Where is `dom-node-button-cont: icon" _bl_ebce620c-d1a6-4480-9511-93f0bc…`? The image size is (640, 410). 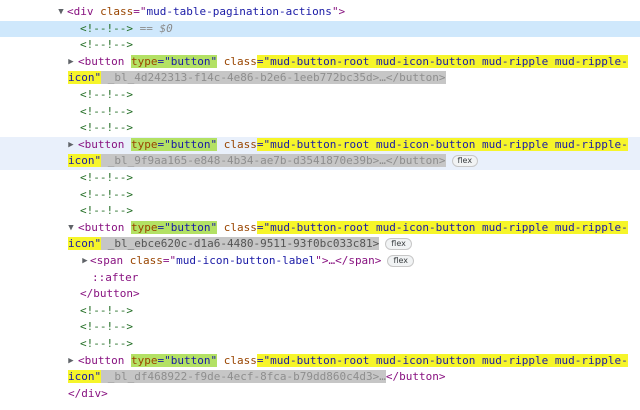
dom-node-button-cont: icon" _bl_ebce620c-d1a6-4480-9511-93f0bc… is located at coordinates (320, 244).